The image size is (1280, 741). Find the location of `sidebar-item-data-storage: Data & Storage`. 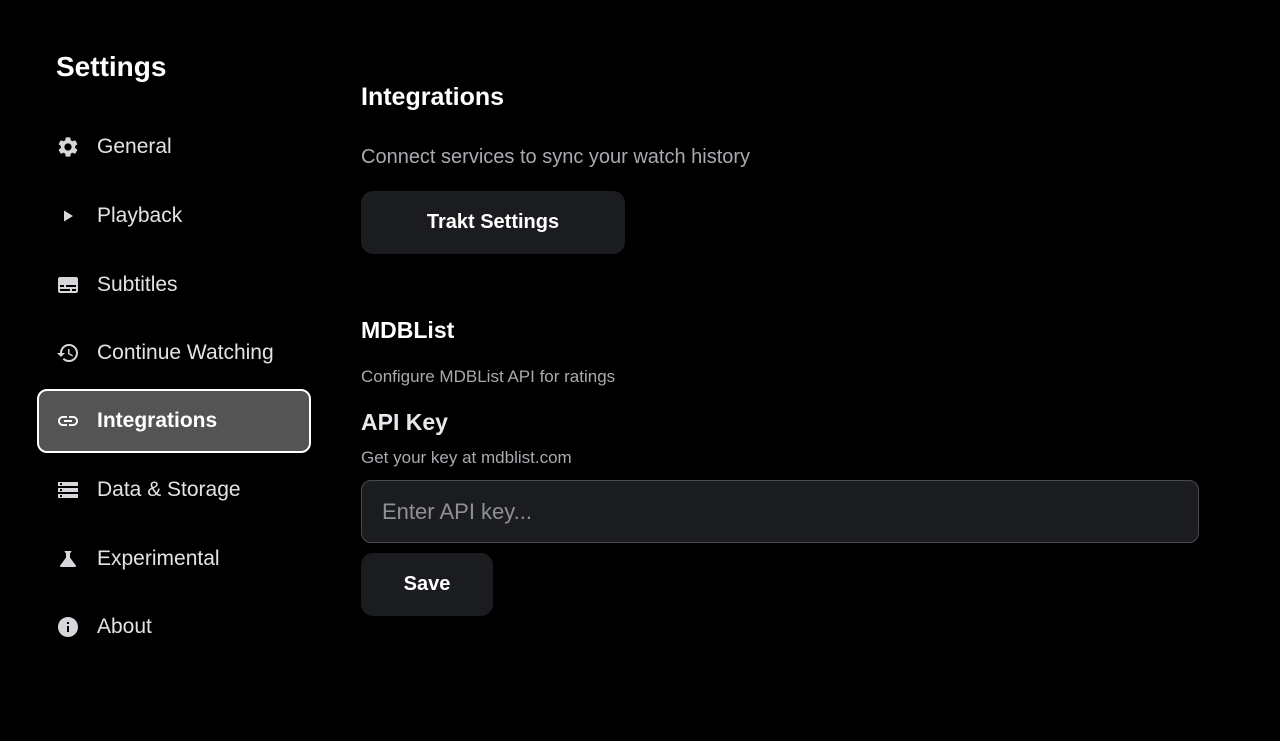

sidebar-item-data-storage: Data & Storage is located at coordinates (174, 490).